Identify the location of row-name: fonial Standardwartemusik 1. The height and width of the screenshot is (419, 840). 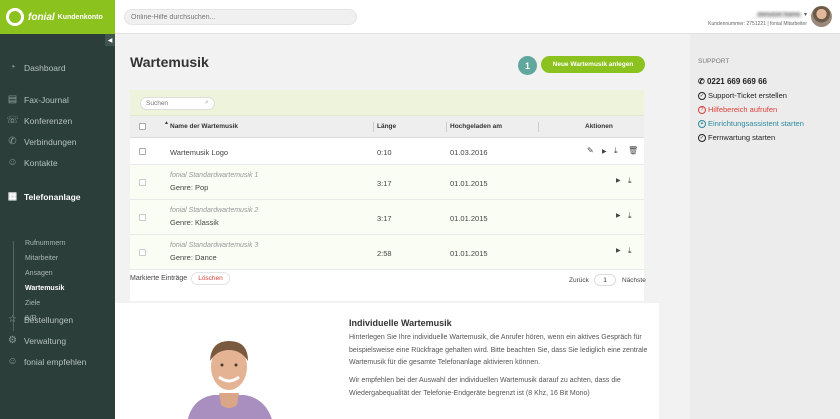
(214, 175).